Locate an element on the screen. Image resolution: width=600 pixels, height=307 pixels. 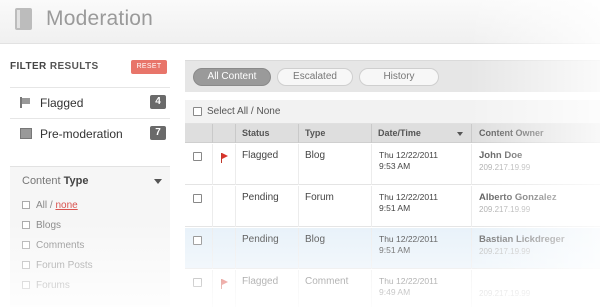
tab-bar: All Content Escalated History is located at coordinates (392, 76).